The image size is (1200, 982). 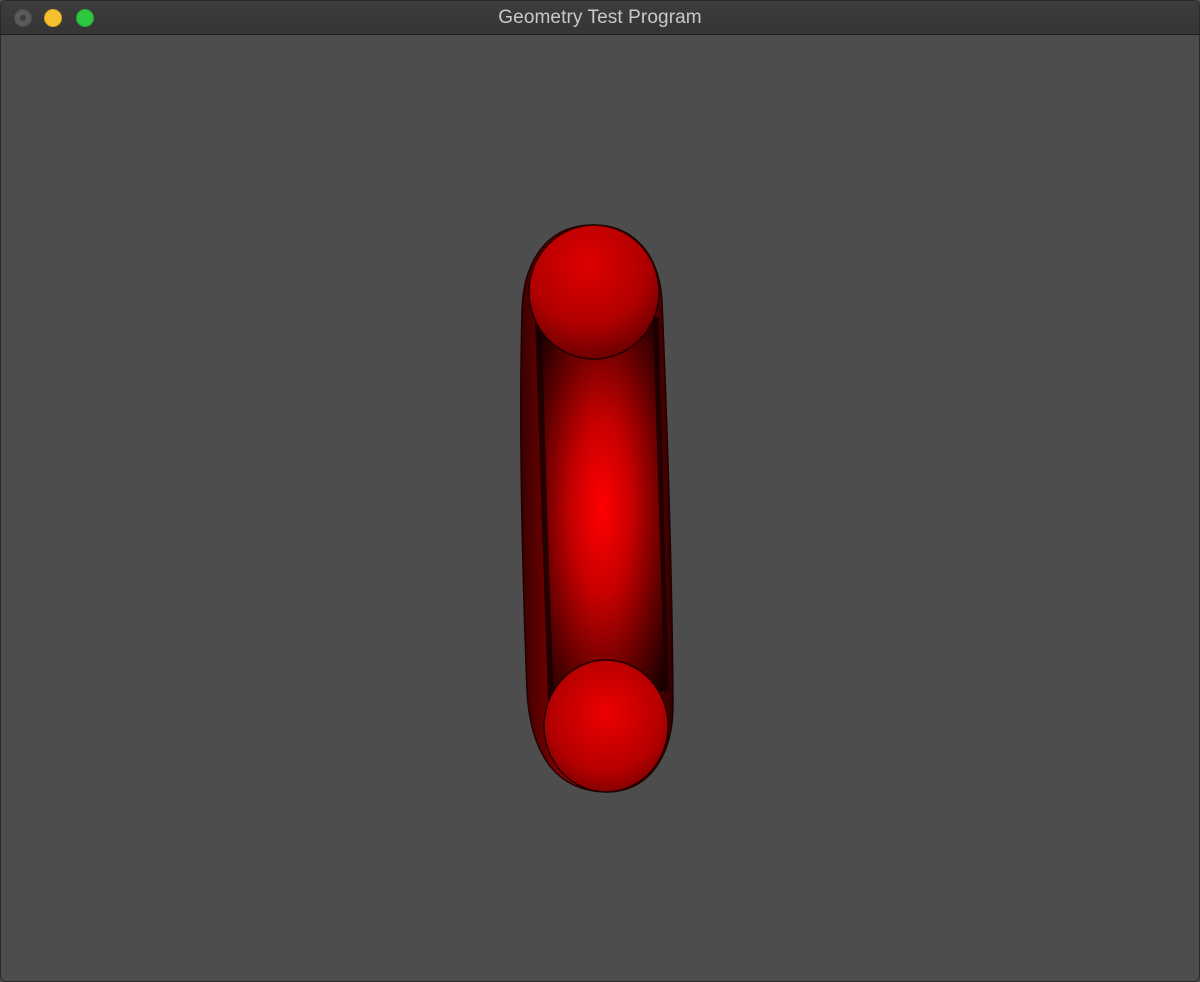 What do you see at coordinates (606, 726) in the screenshot?
I see `torus-bottom-cap` at bounding box center [606, 726].